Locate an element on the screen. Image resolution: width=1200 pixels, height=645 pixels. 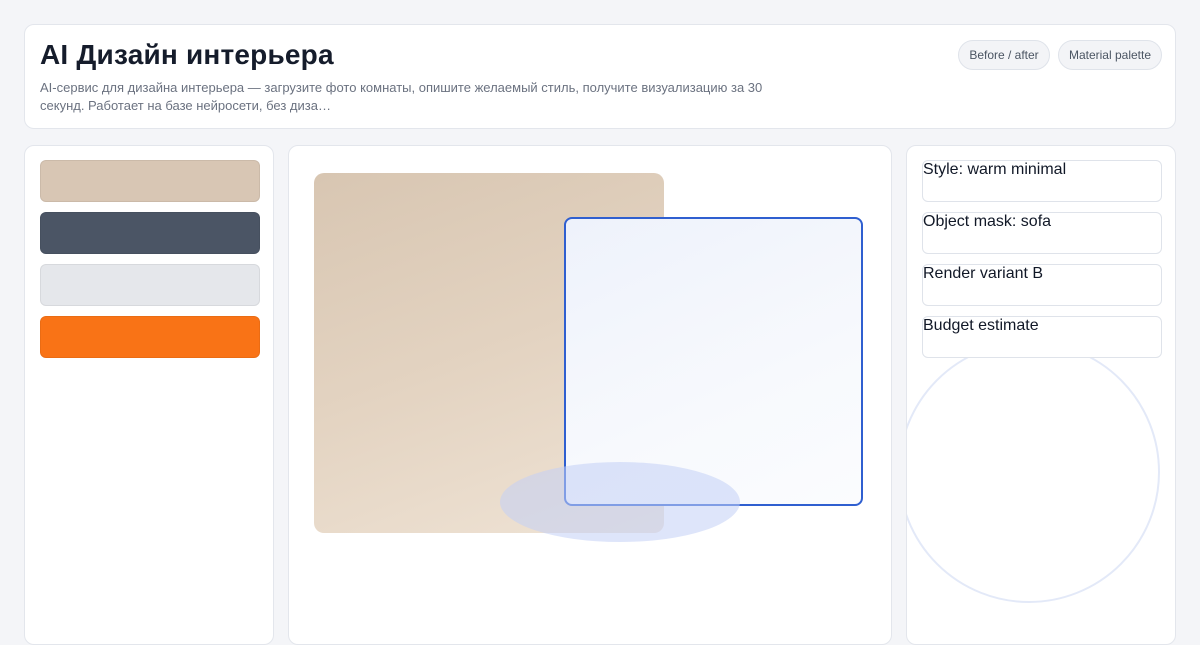
object-mask-ellipse is located at coordinates (620, 502).